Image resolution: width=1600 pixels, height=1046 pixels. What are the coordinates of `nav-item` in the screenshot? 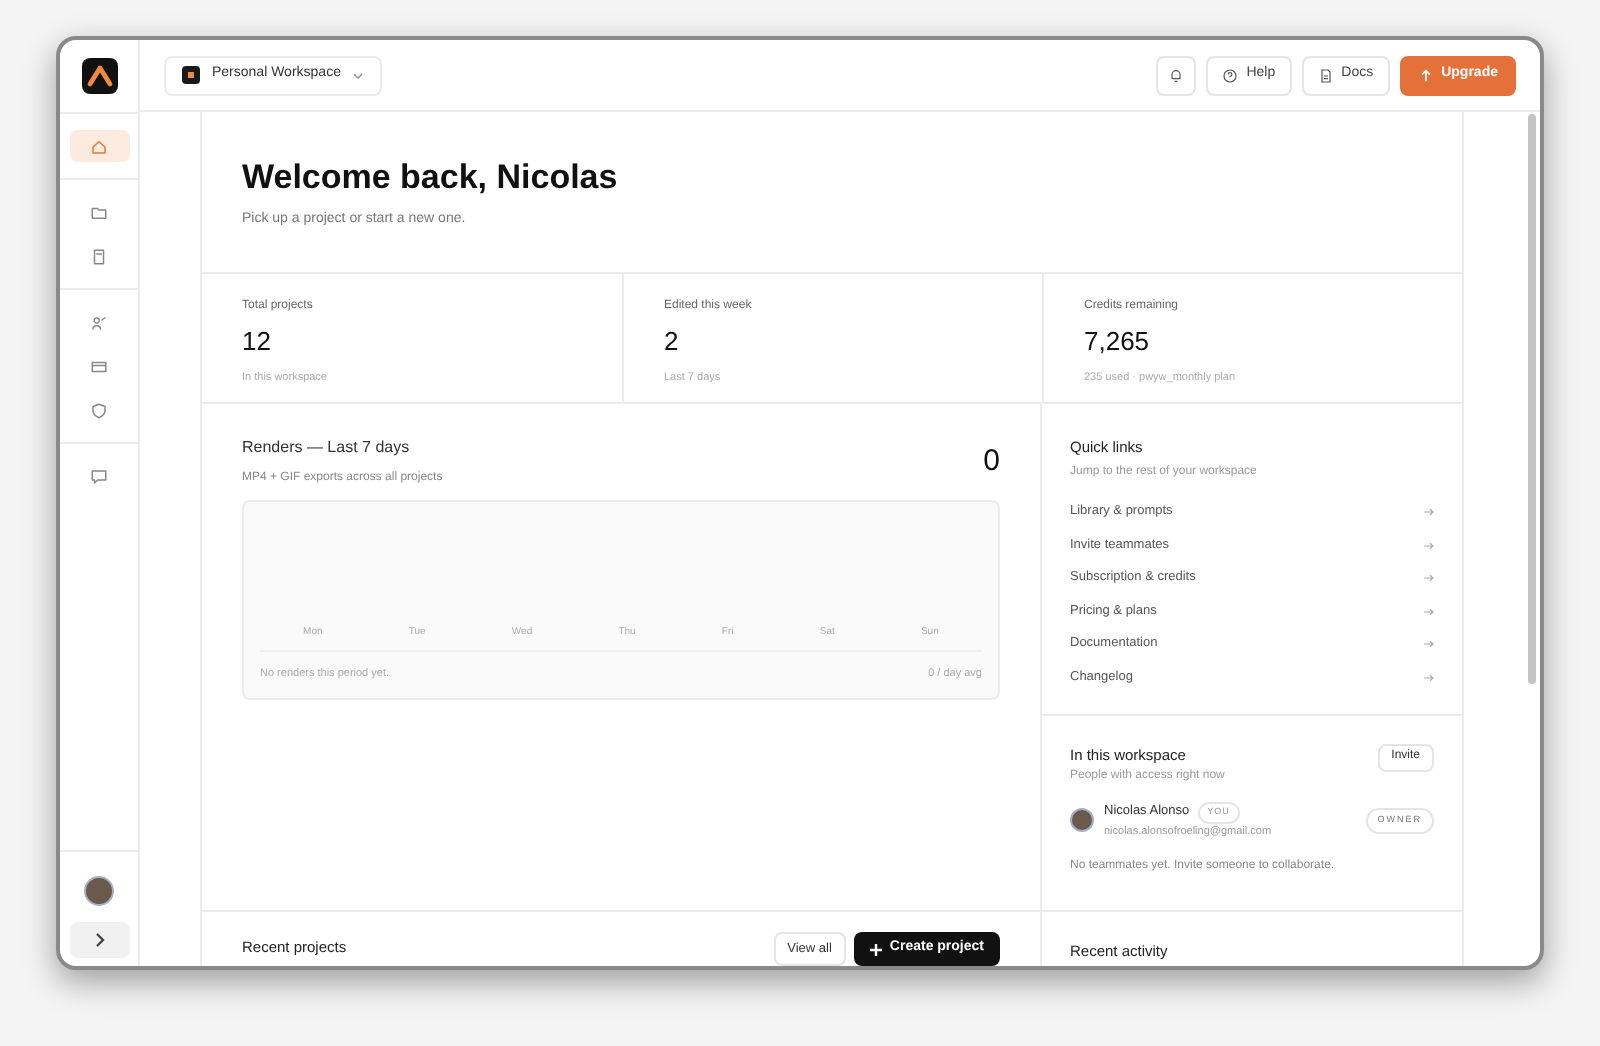 It's located at (99, 146).